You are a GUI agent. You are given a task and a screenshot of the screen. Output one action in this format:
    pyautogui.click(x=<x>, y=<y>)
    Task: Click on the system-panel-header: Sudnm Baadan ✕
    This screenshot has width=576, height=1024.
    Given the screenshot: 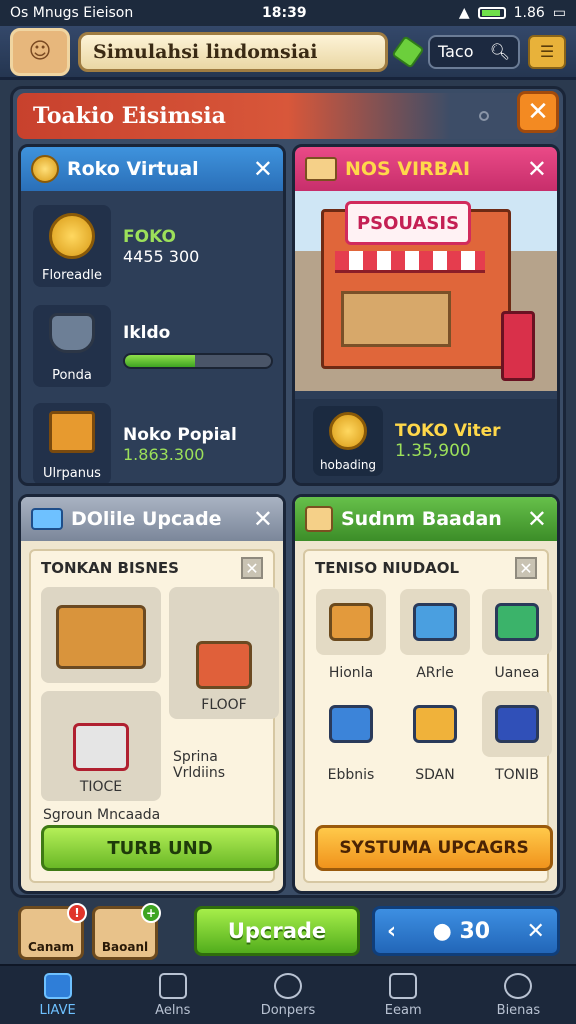 What is the action you would take?
    pyautogui.click(x=426, y=519)
    